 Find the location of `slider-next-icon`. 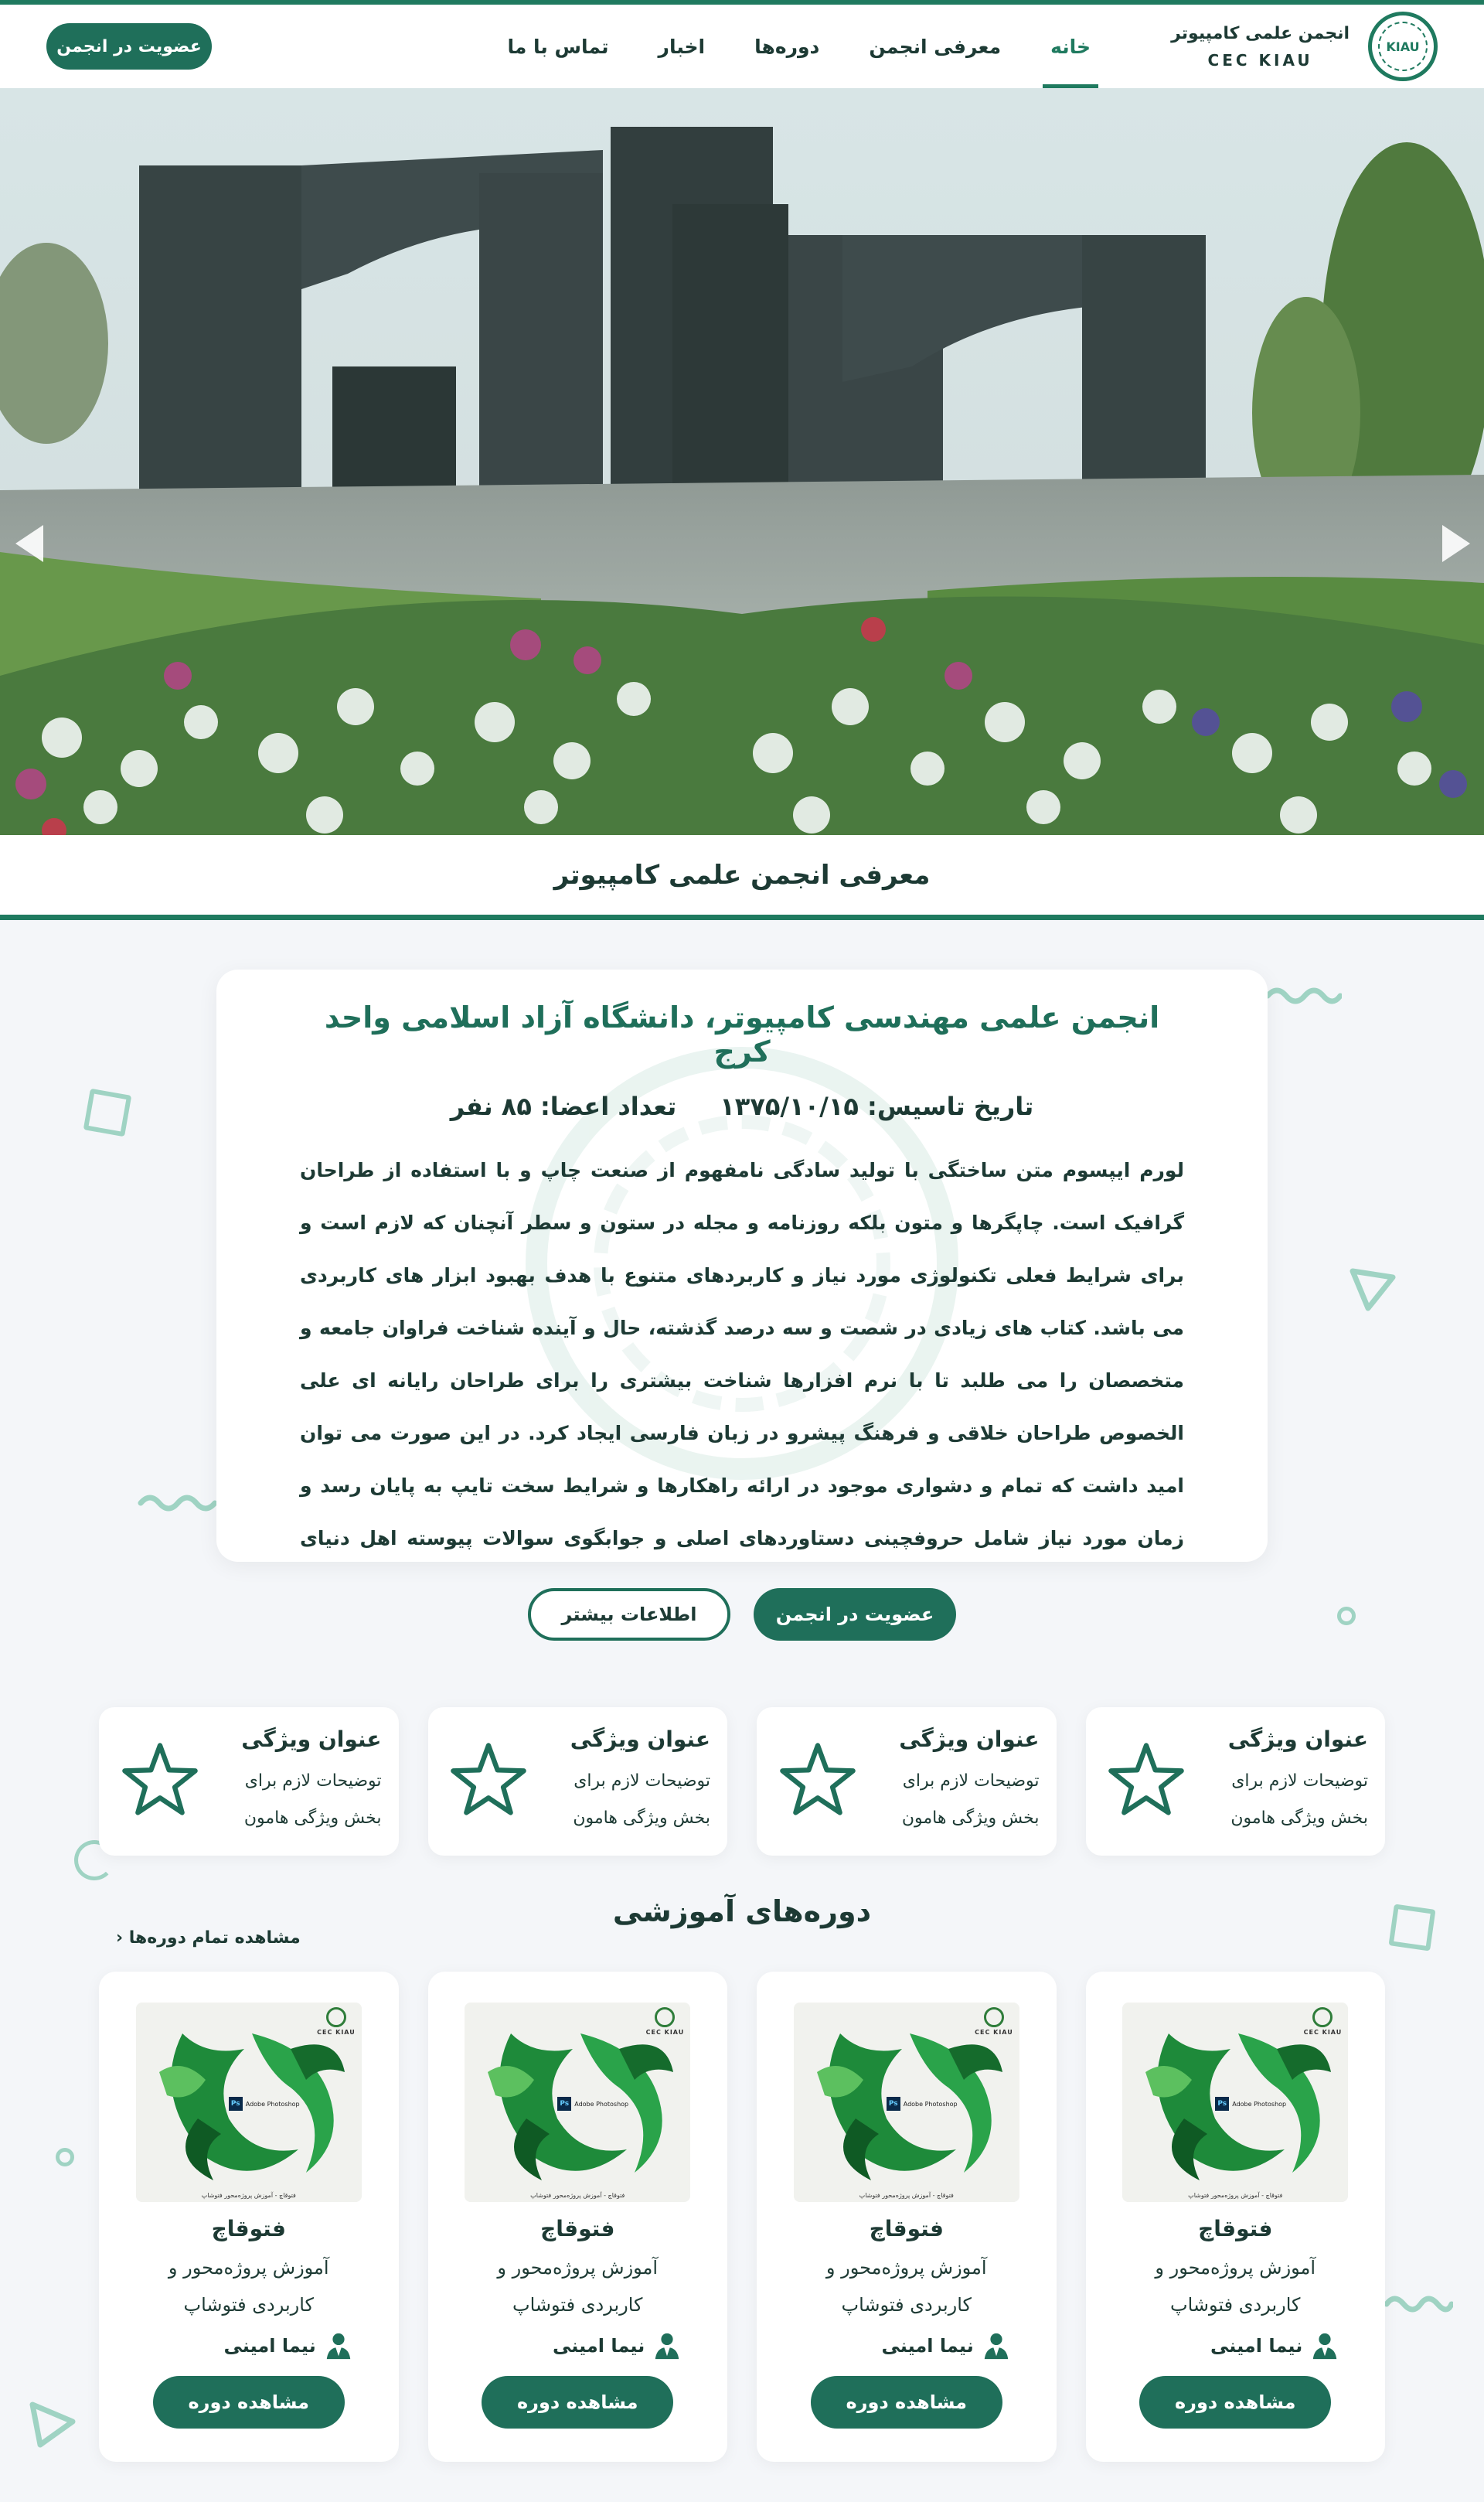

slider-next-icon is located at coordinates (1456, 543).